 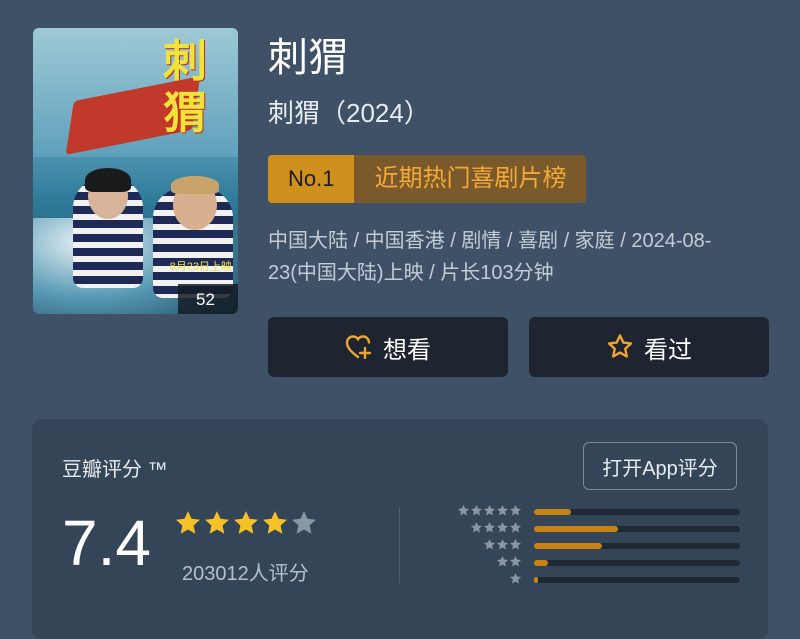 I want to click on rating-stars, so click(x=246, y=523).